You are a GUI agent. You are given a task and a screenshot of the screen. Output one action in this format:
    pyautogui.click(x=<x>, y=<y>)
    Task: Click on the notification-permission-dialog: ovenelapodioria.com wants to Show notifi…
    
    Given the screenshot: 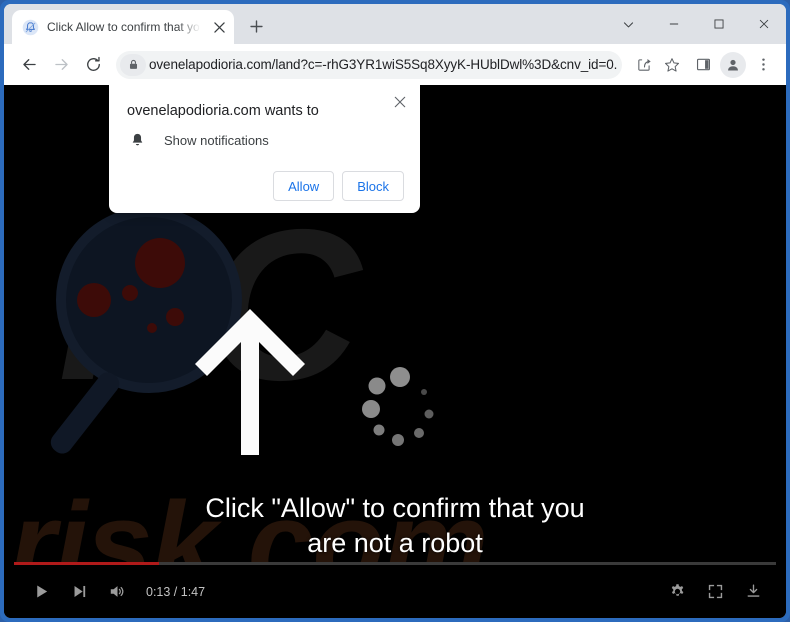 What is the action you would take?
    pyautogui.click(x=264, y=149)
    